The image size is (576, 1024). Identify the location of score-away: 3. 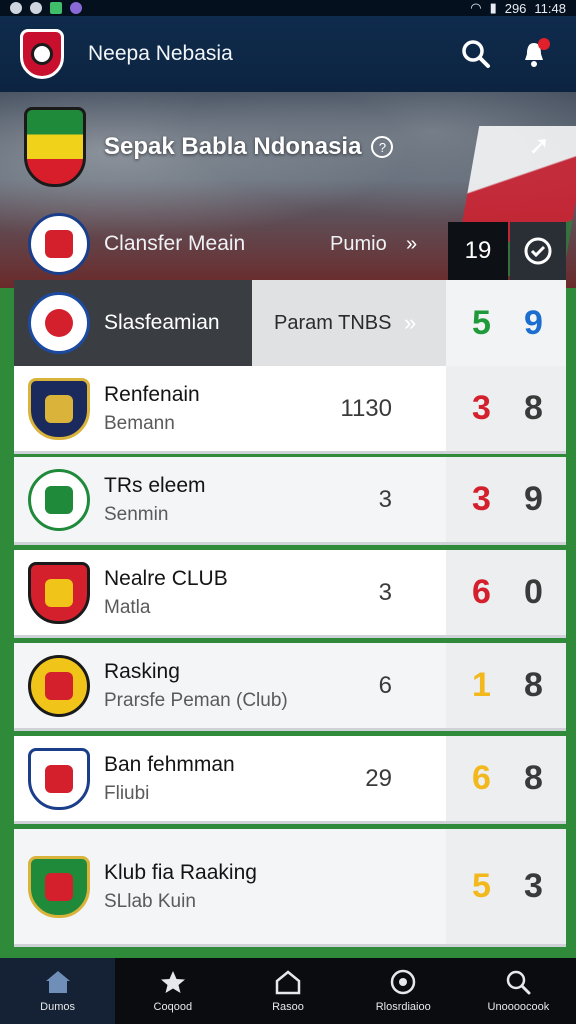
(533, 886).